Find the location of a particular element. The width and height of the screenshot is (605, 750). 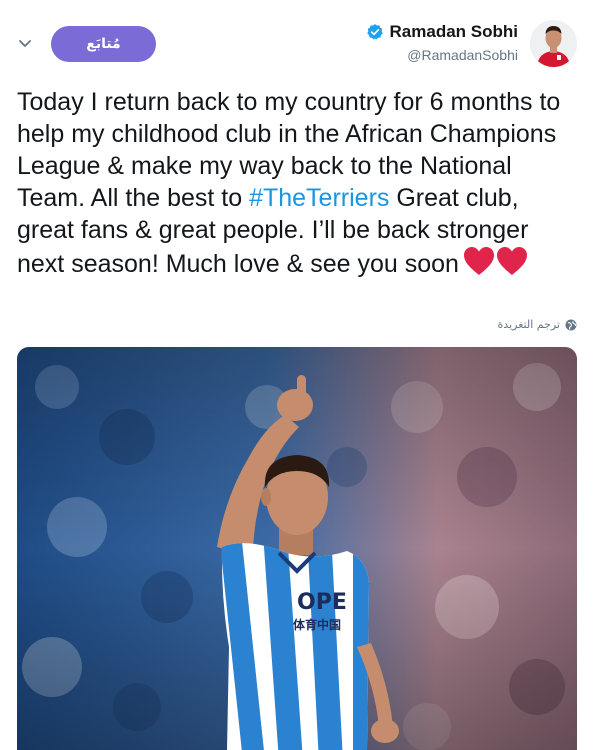

name-row: Ramadan Sobhi is located at coordinates (442, 32).